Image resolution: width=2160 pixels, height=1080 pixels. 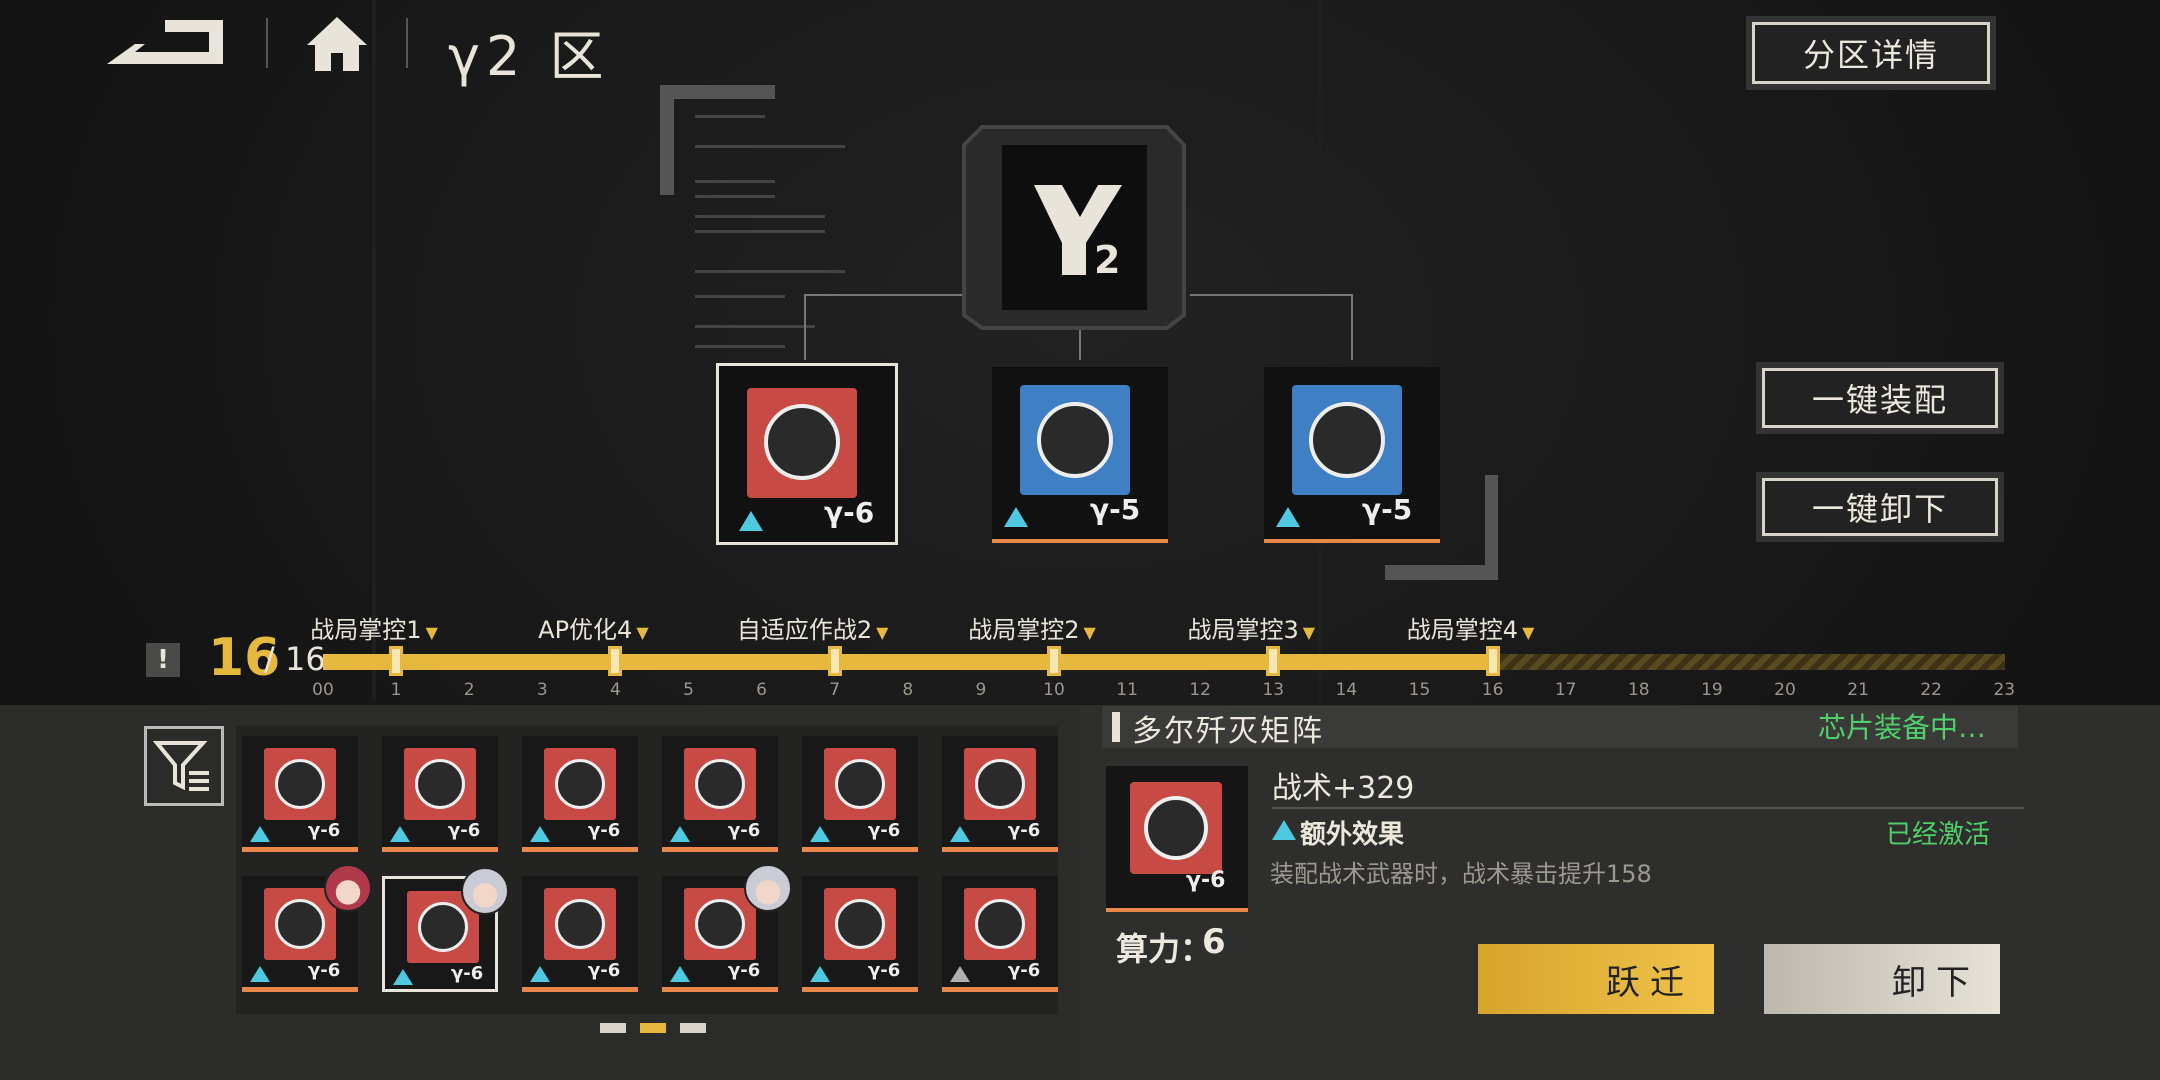 I want to click on page-indicator, so click(x=653, y=1028).